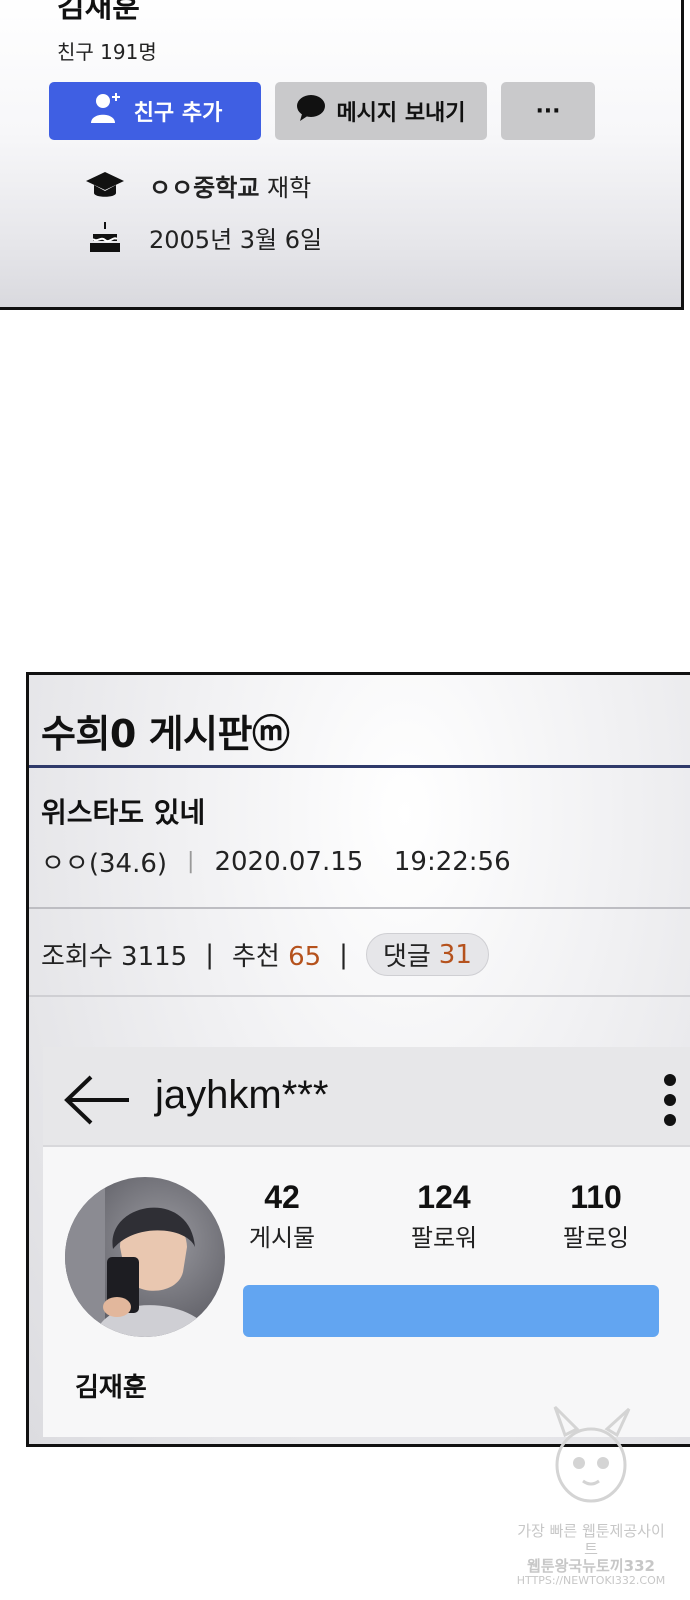 The image size is (690, 1600). What do you see at coordinates (282, 1197) in the screenshot?
I see `ig-posts-count: 42` at bounding box center [282, 1197].